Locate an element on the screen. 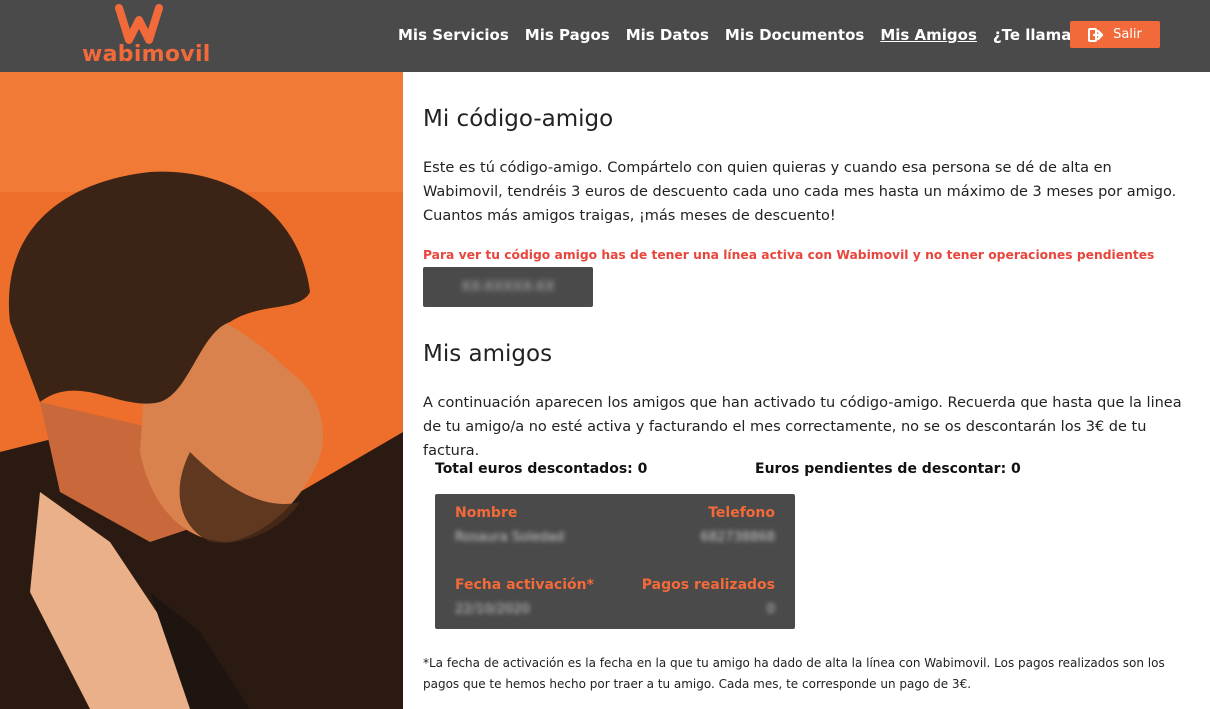 The height and width of the screenshot is (709, 1210). sign-out-icon is located at coordinates (1096, 34).